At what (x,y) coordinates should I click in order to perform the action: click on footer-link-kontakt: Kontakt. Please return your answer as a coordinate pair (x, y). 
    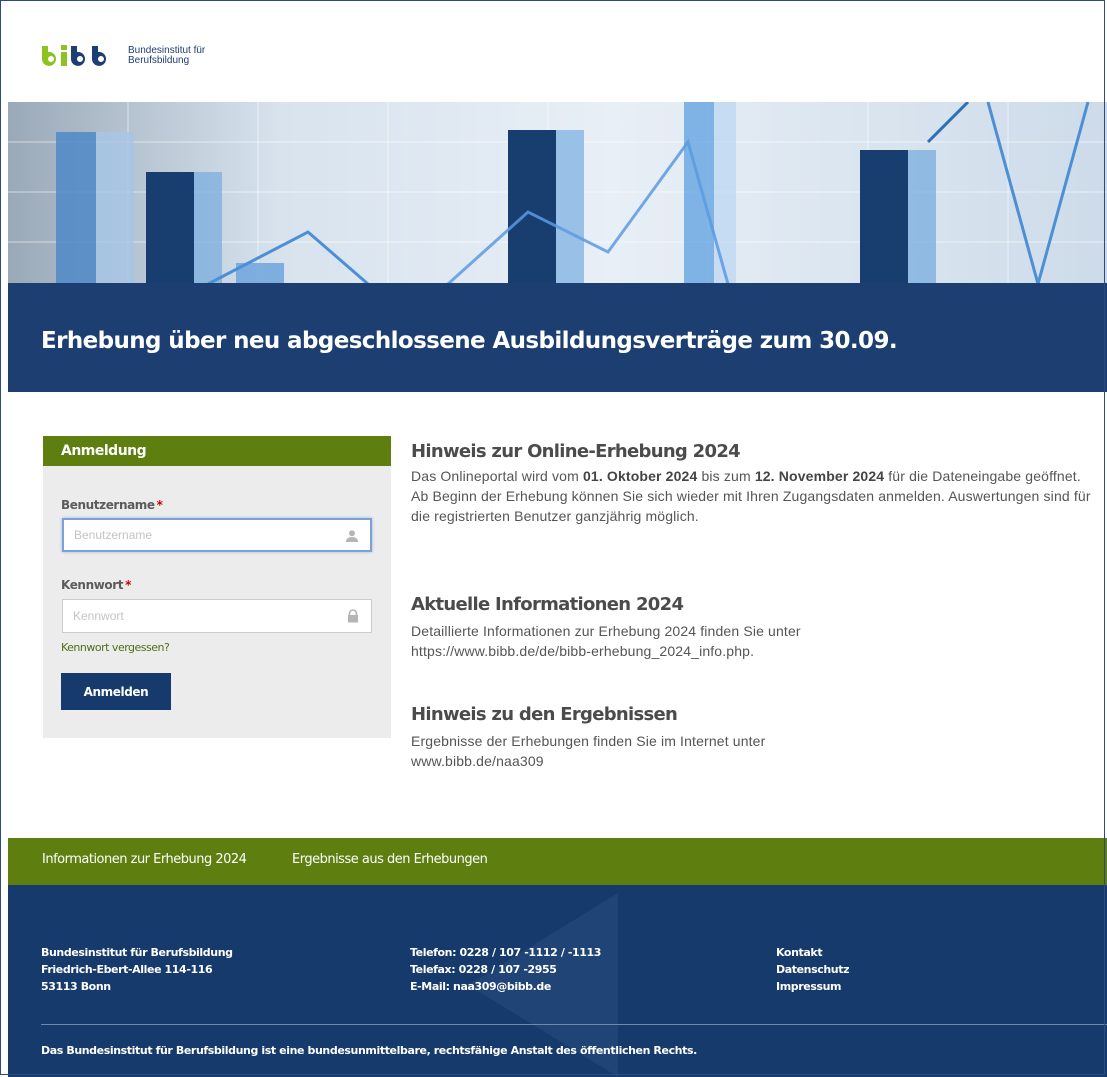
    Looking at the image, I should click on (812, 952).